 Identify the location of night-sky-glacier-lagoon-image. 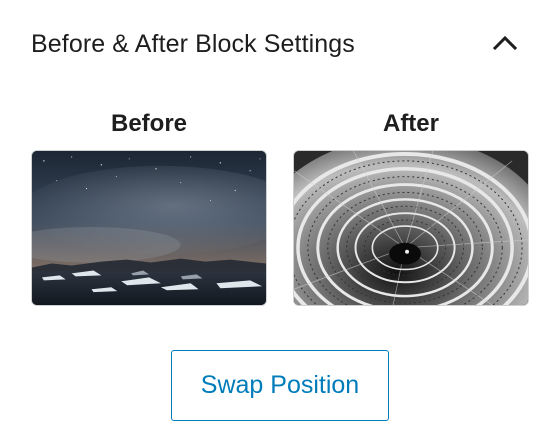
(149, 228).